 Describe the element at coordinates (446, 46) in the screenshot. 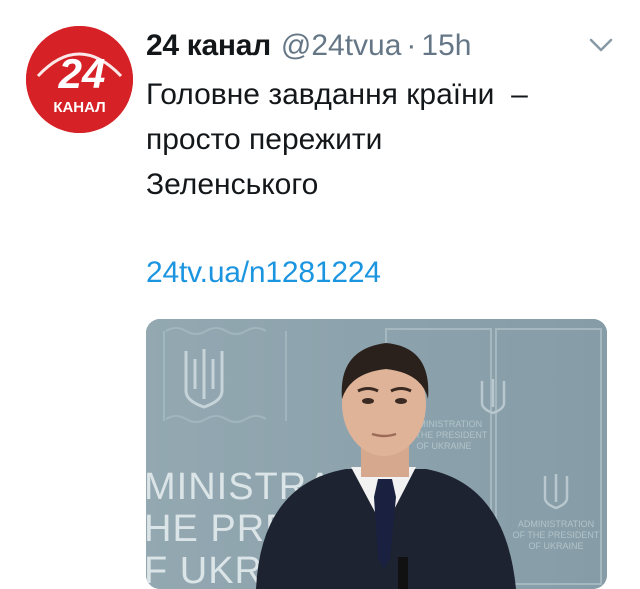

I see `tweet-timestamp: 15h` at that location.